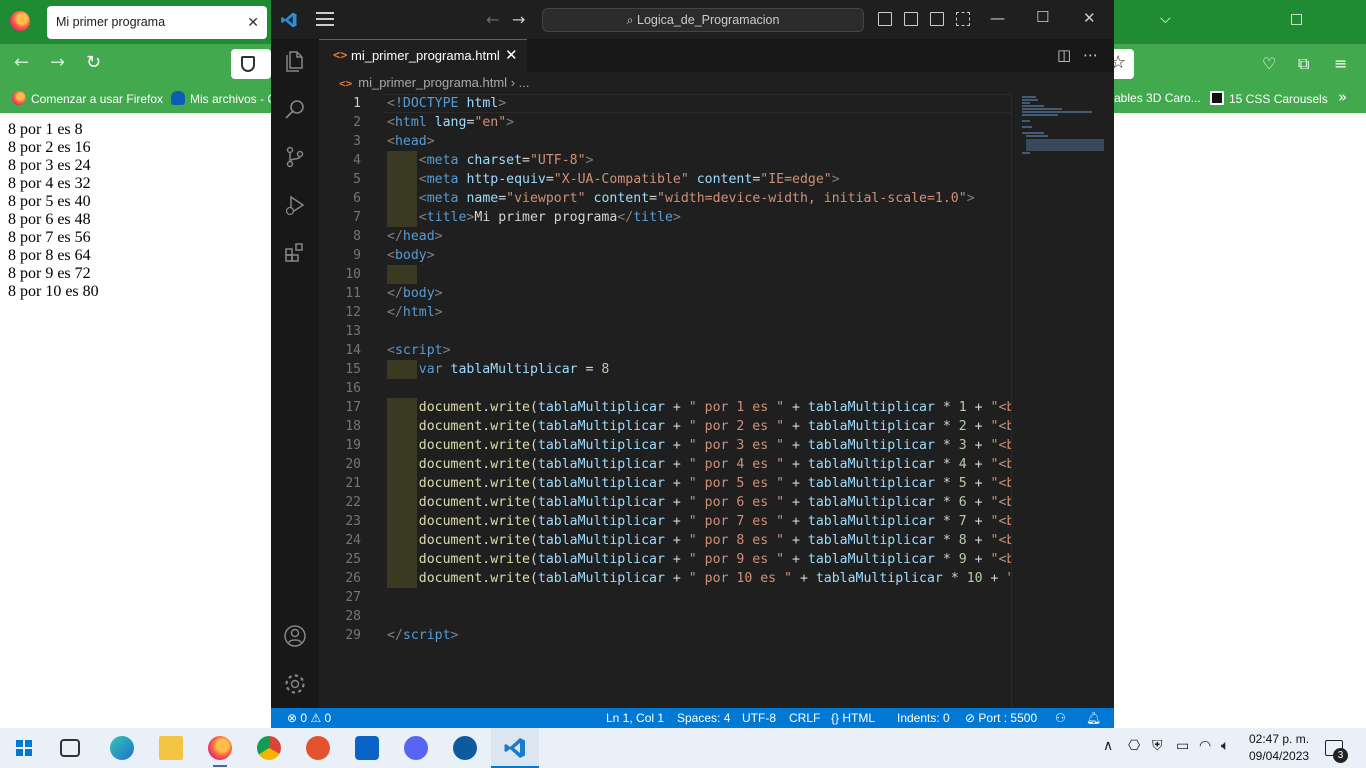  I want to click on clock: 02:47 p. m. 09/04/2023, so click(1279, 748).